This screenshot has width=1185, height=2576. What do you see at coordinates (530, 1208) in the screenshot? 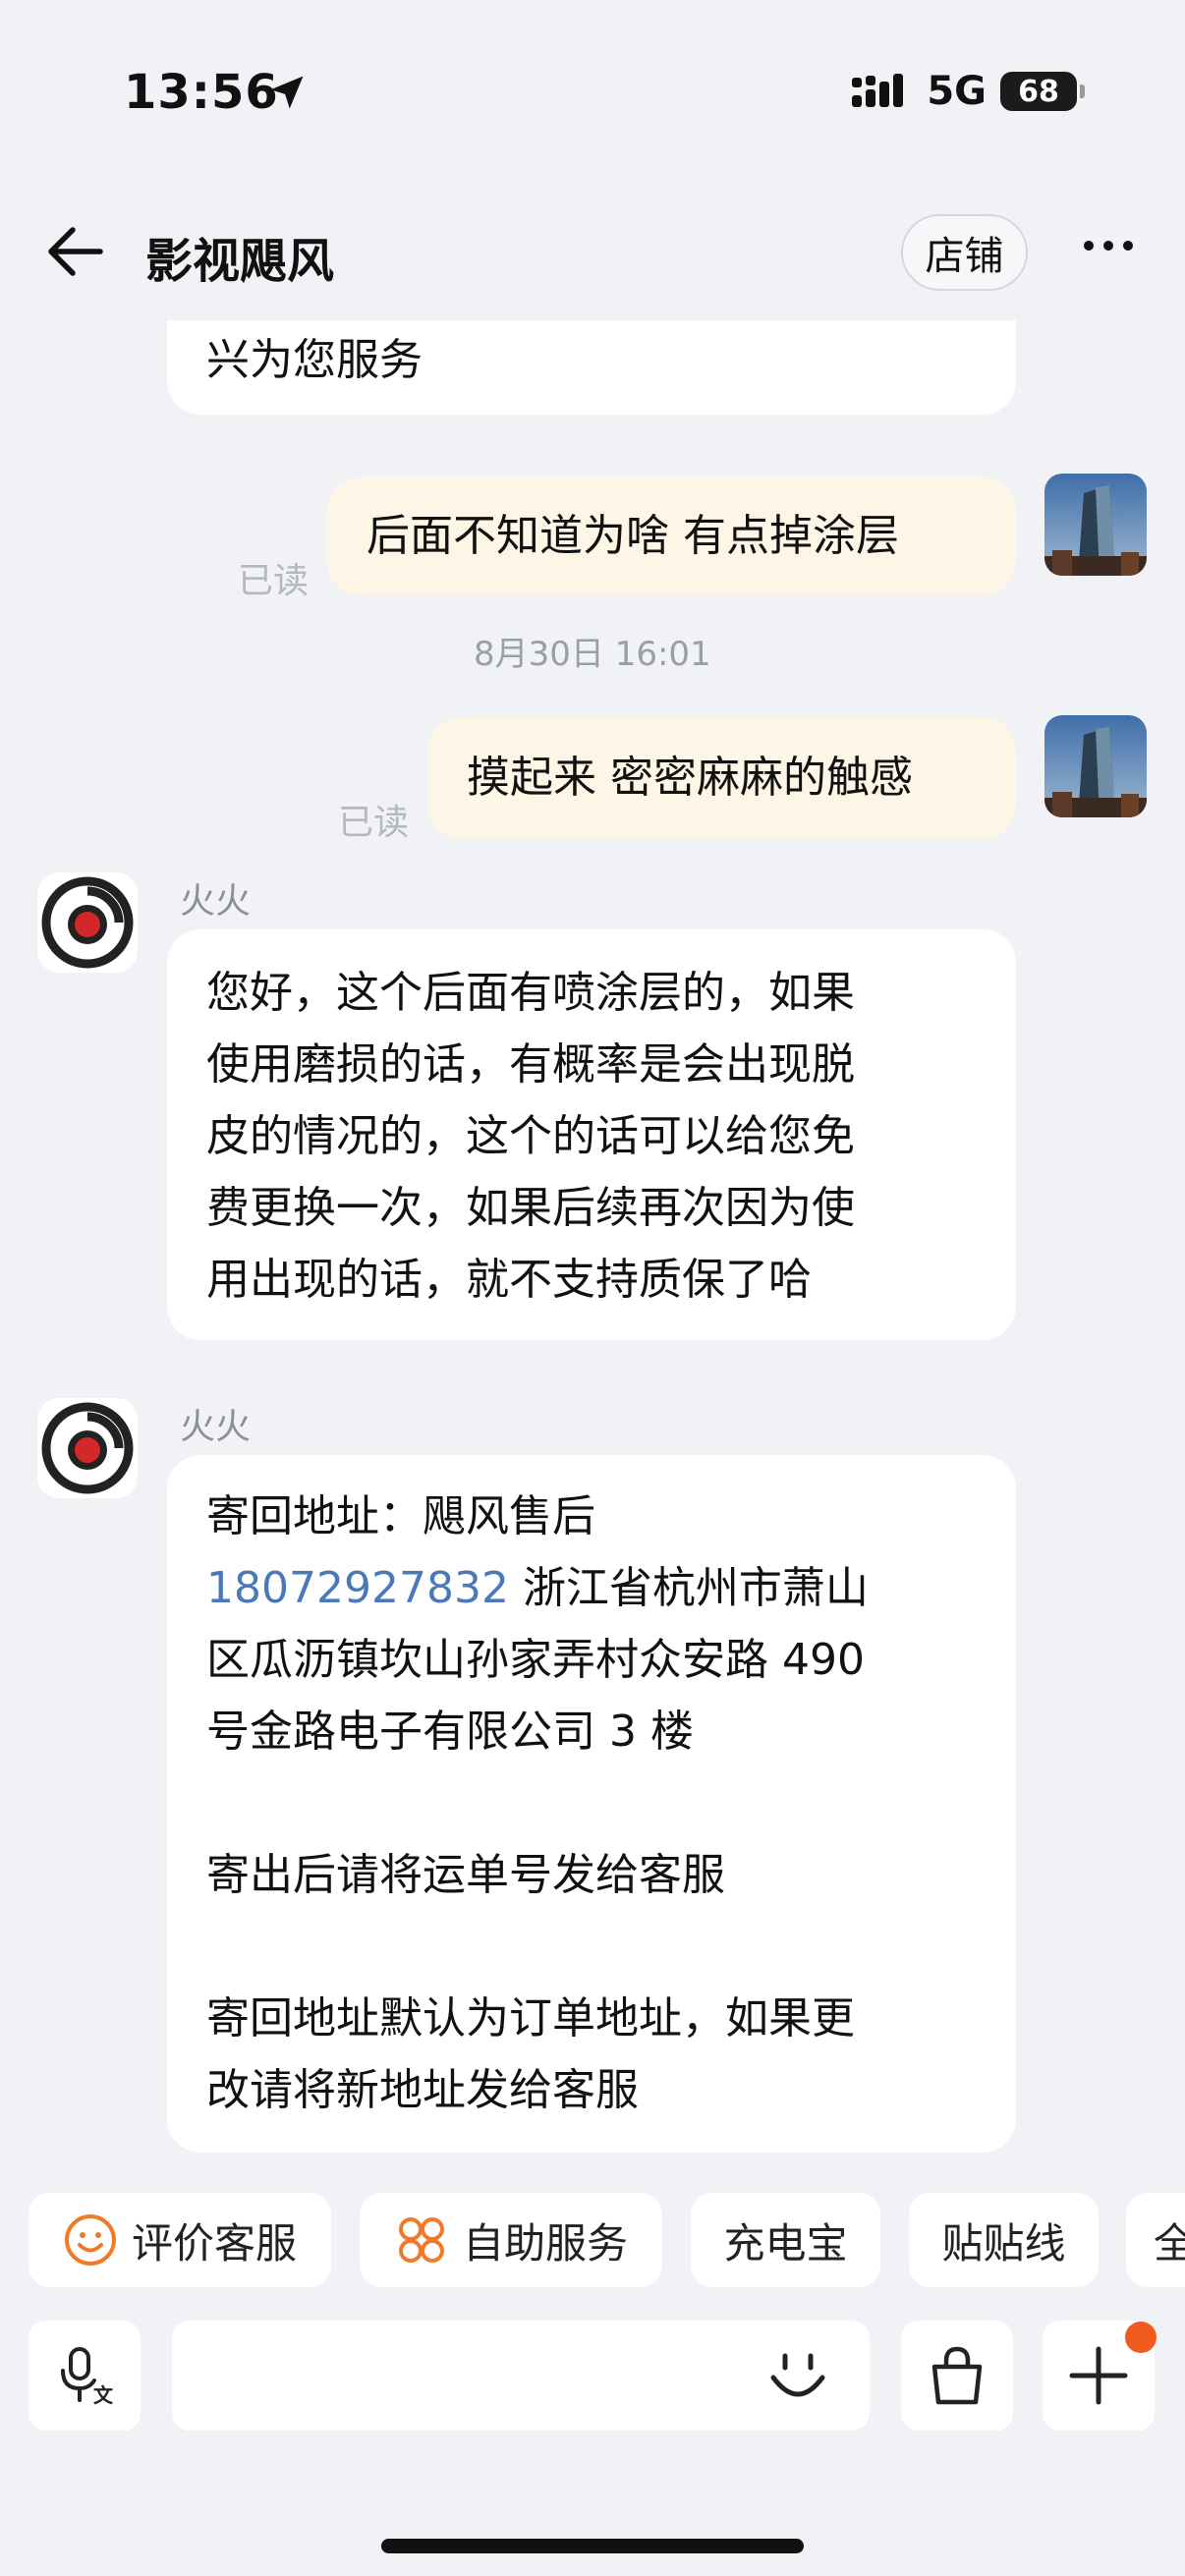
I see `message-line: 费更换一次，如果后续再次因为使` at bounding box center [530, 1208].